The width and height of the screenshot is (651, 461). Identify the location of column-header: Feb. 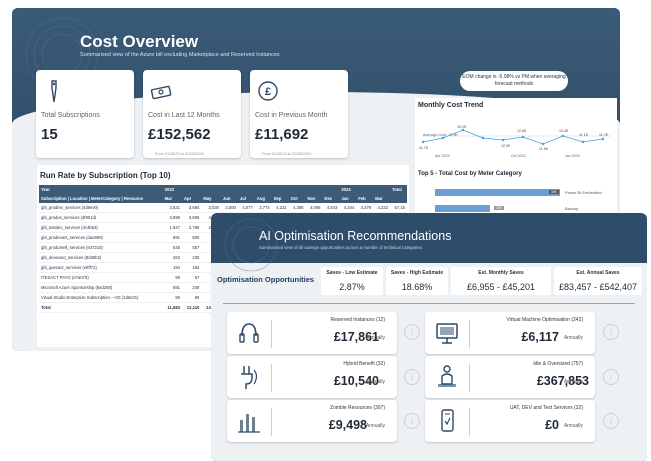
(365, 198).